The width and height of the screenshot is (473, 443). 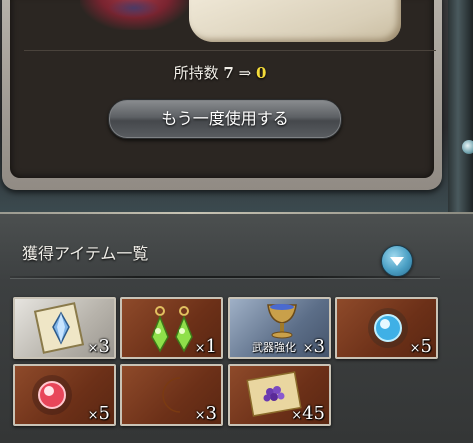 What do you see at coordinates (220, 72) in the screenshot?
I see `owned-count: 所持数 7 ⇒ 0` at bounding box center [220, 72].